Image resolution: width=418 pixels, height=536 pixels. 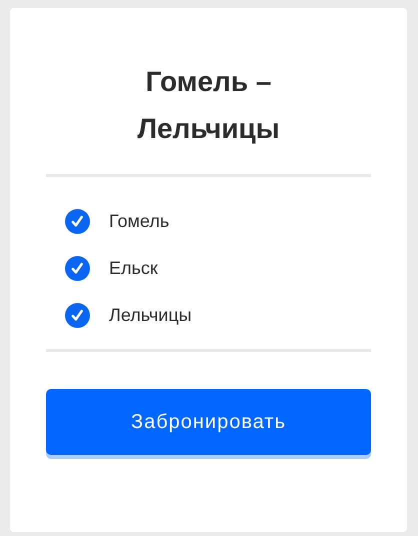 What do you see at coordinates (208, 105) in the screenshot?
I see `route-title: Гомель – Лельчицы` at bounding box center [208, 105].